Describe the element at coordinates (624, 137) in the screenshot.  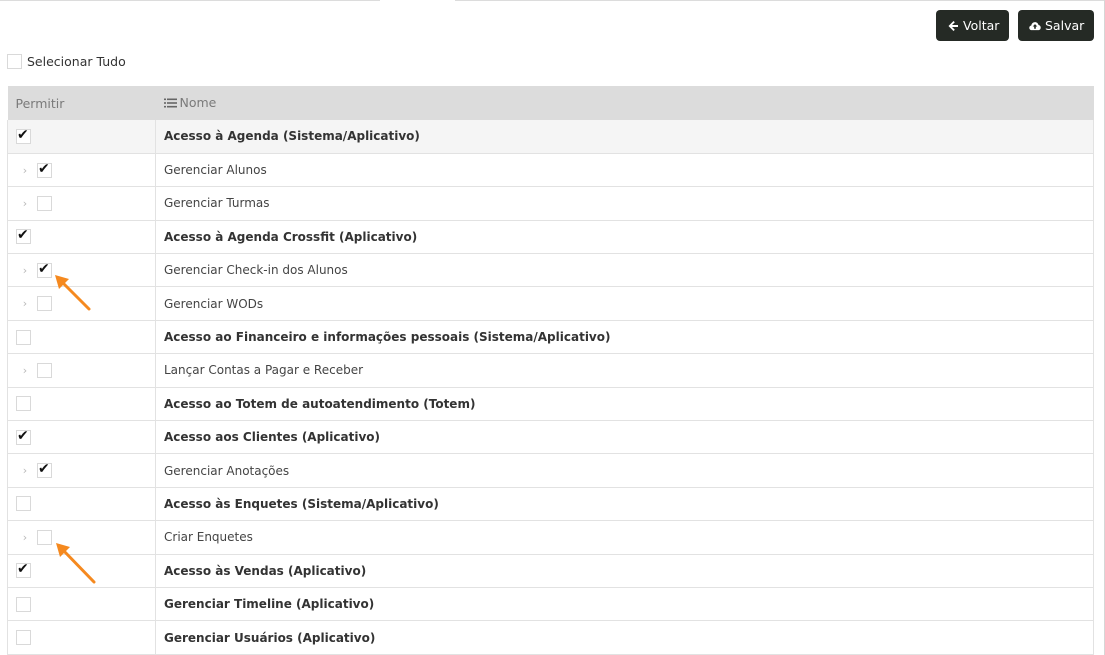
I see `permission-name: Acesso à Agenda (Sistema/Aplicativo)` at that location.